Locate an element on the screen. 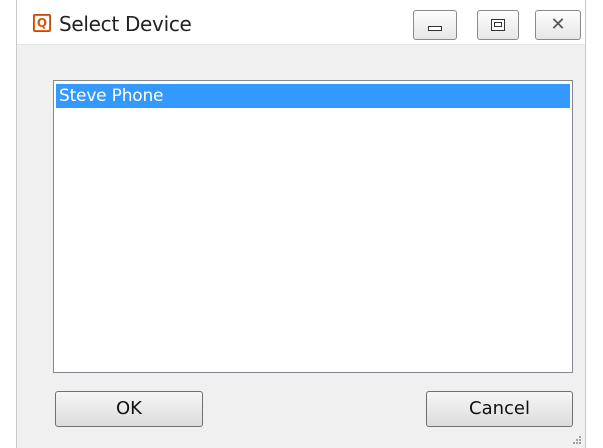 The image size is (603, 448). window-title: Select Device is located at coordinates (125, 24).